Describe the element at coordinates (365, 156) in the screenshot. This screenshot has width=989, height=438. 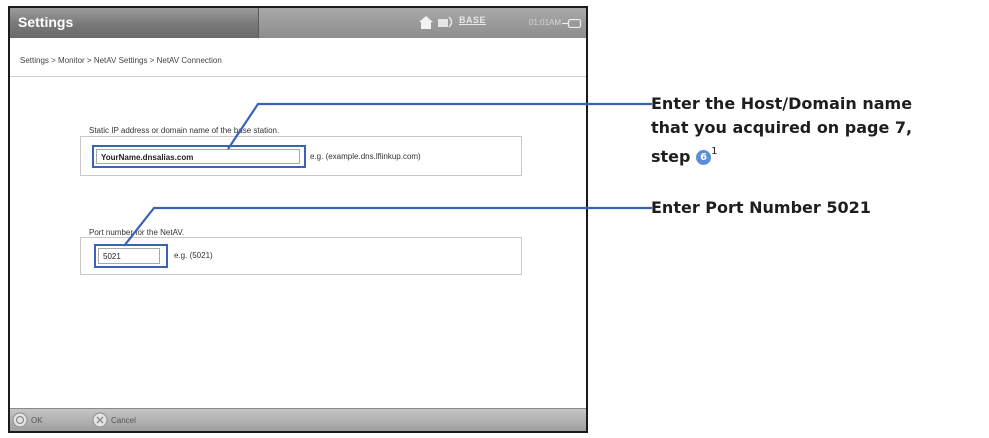
I see `host-example: e.g. (example.dns.lflinkup.com)` at that location.